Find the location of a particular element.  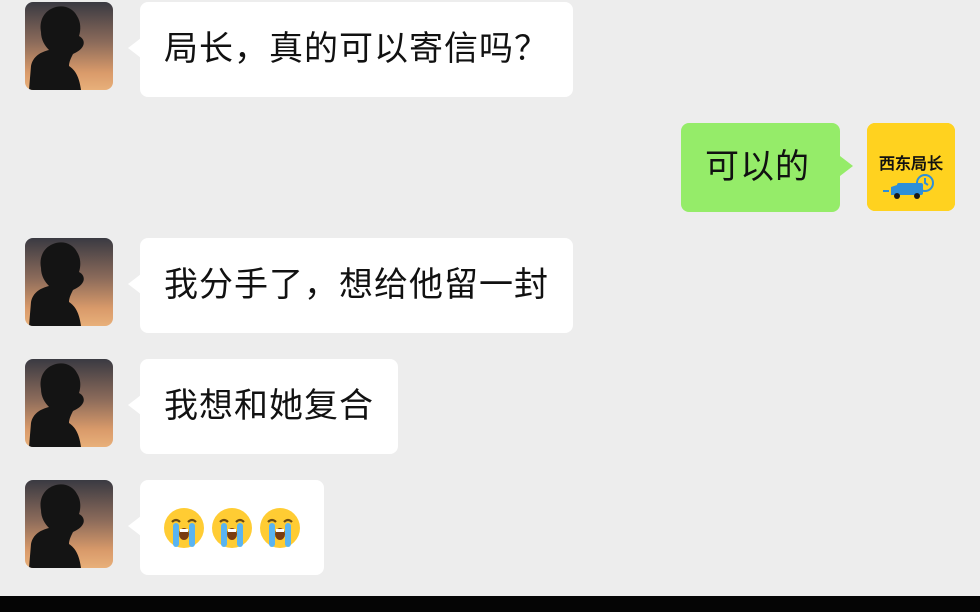

incoming-message: 我分手了，想给他留一封 is located at coordinates (356, 285).